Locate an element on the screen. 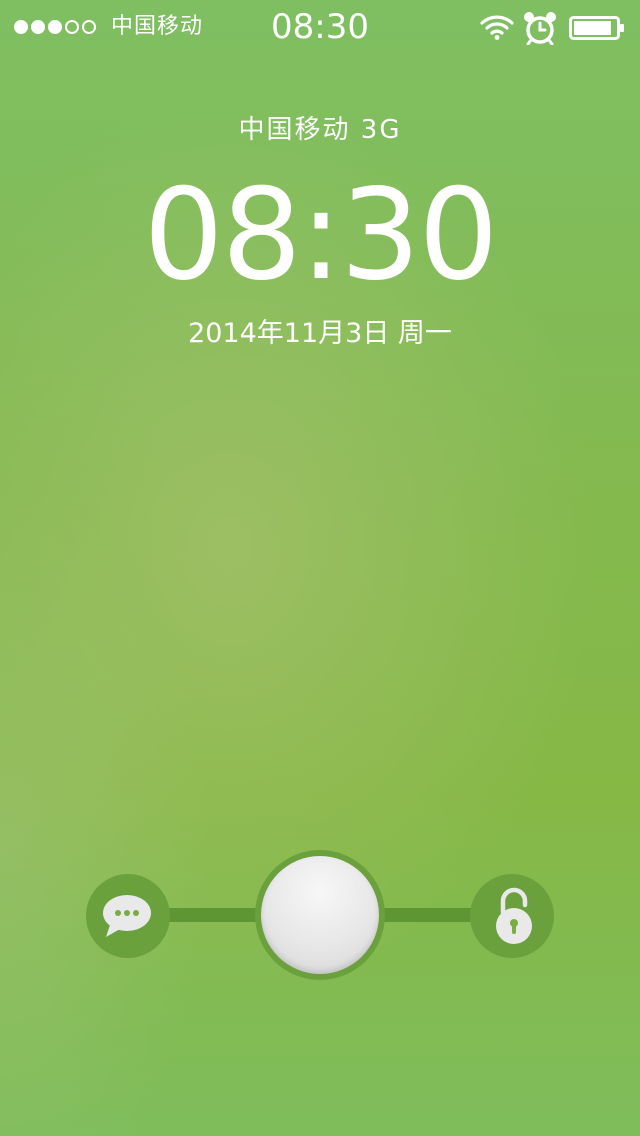 This screenshot has height=1136, width=640. message-bubble-icon is located at coordinates (127, 916).